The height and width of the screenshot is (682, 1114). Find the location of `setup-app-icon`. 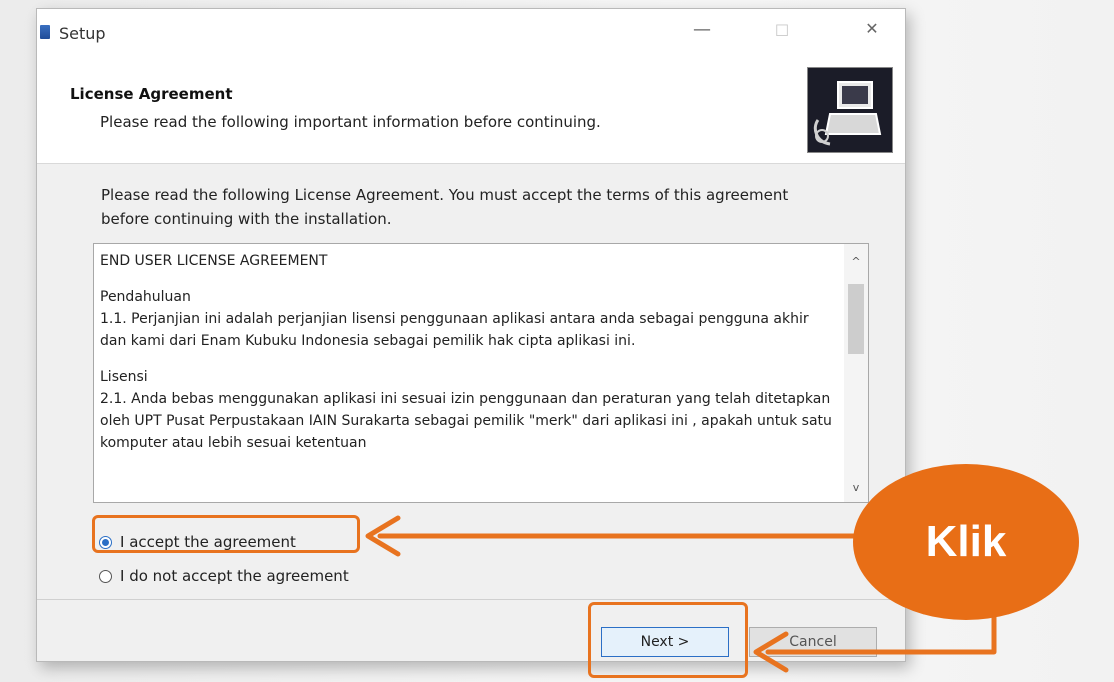

setup-app-icon is located at coordinates (45, 32).